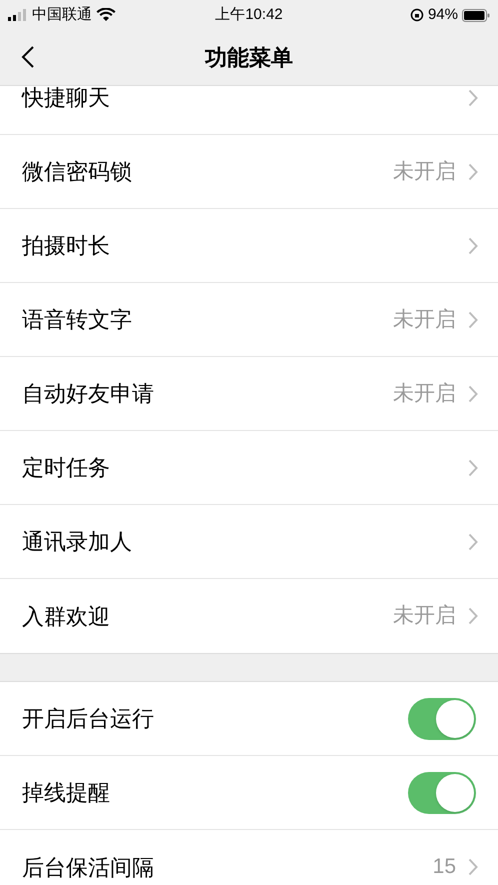  I want to click on menu-label: 掉线提醒, so click(66, 793).